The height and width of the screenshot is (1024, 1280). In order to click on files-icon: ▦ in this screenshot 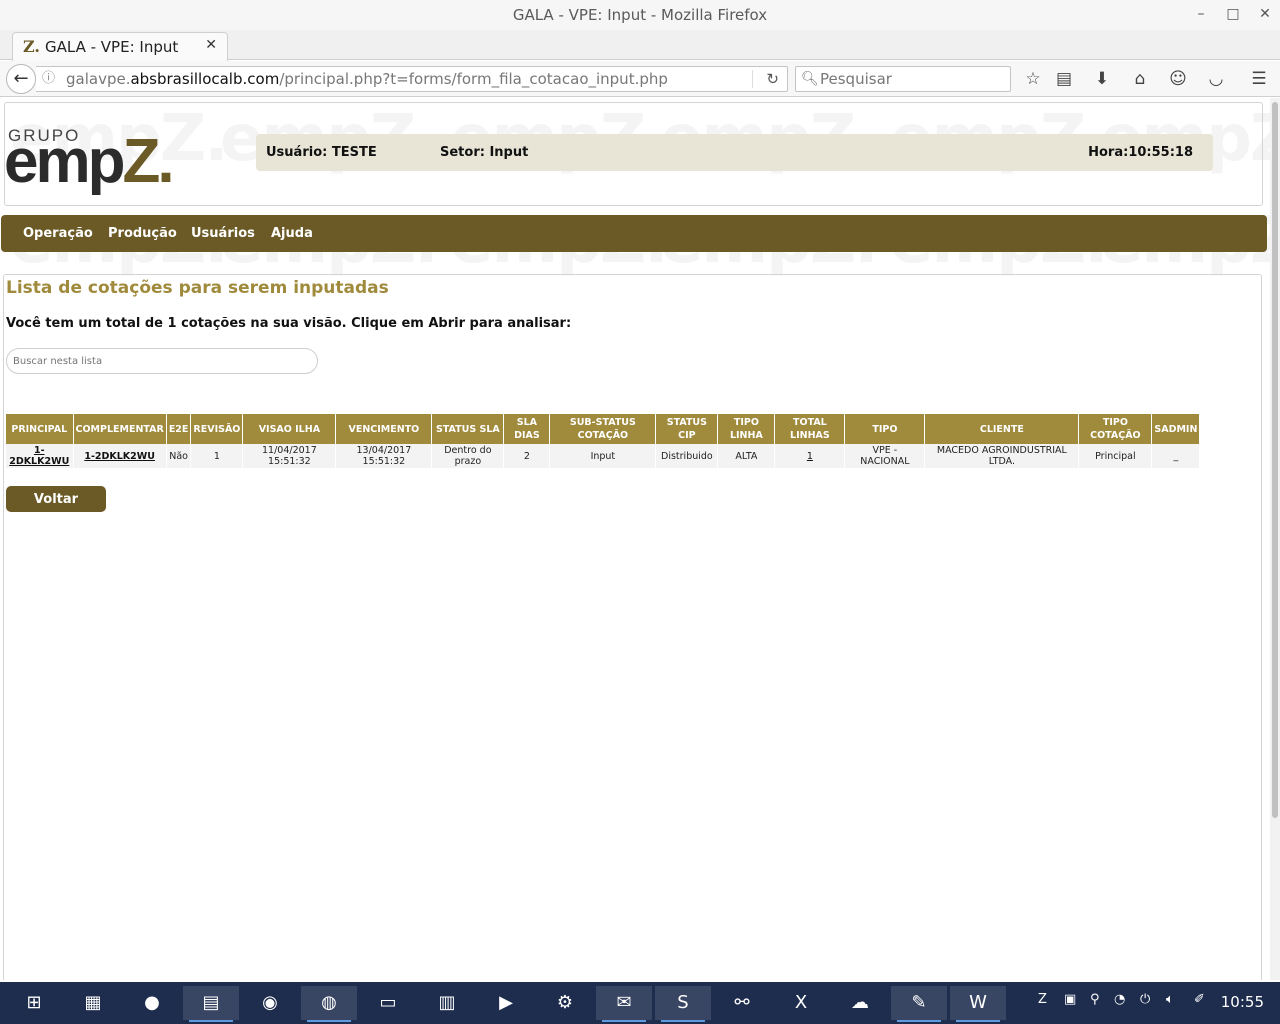, I will do `click(93, 1003)`.